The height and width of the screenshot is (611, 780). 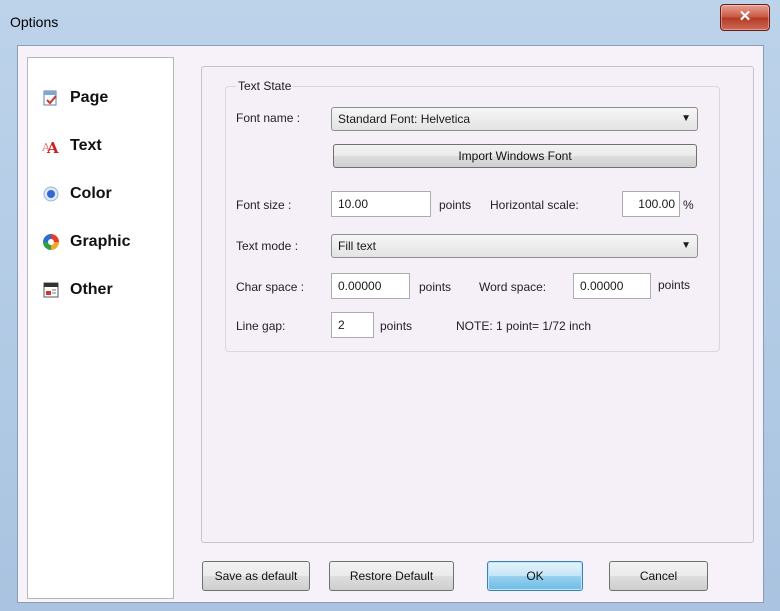 I want to click on sidebar-item-color: Color, so click(x=77, y=194).